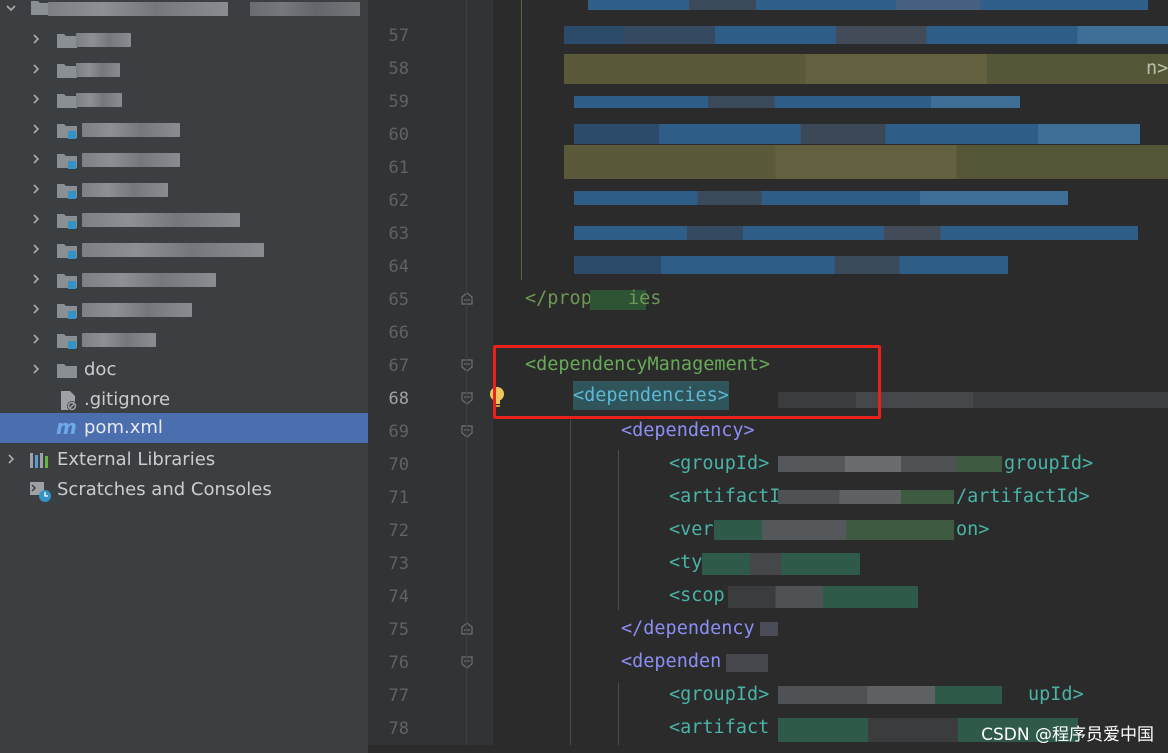  What do you see at coordinates (67, 100) in the screenshot?
I see `folder-icon` at bounding box center [67, 100].